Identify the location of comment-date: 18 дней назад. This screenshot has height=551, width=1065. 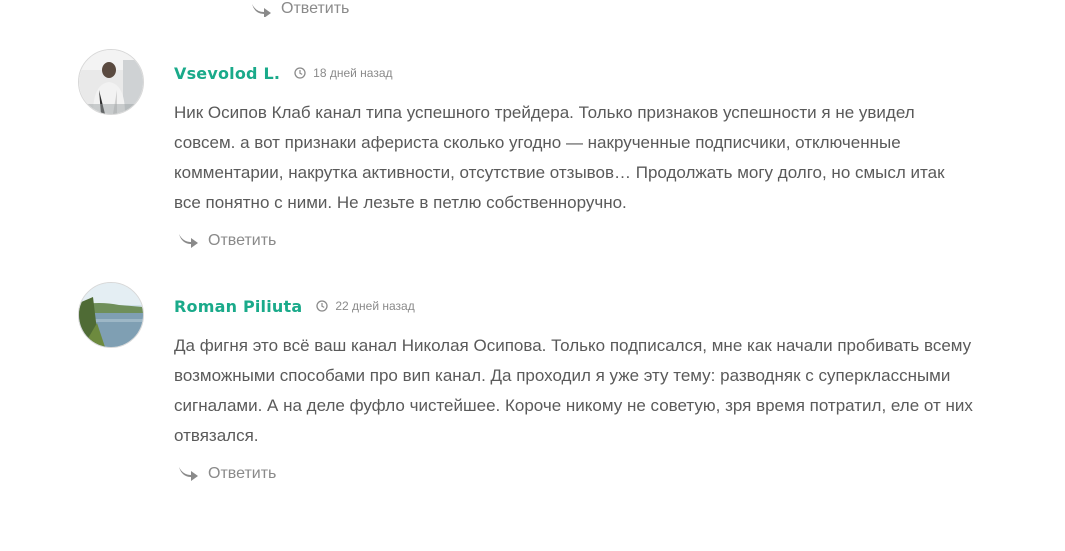
(353, 73).